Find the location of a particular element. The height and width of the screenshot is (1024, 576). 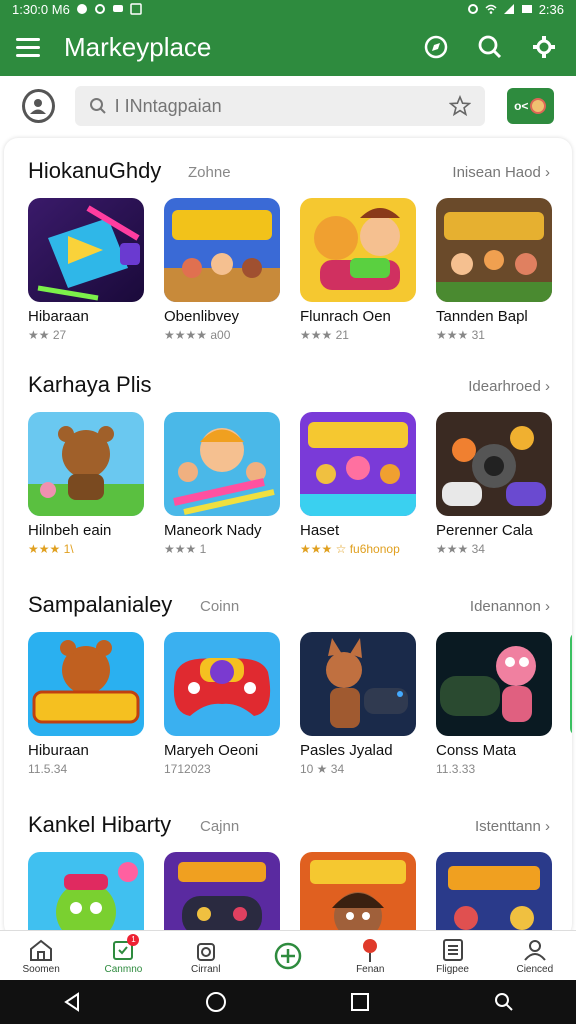

section-see-more-link: Inisean Haod › is located at coordinates (501, 172).